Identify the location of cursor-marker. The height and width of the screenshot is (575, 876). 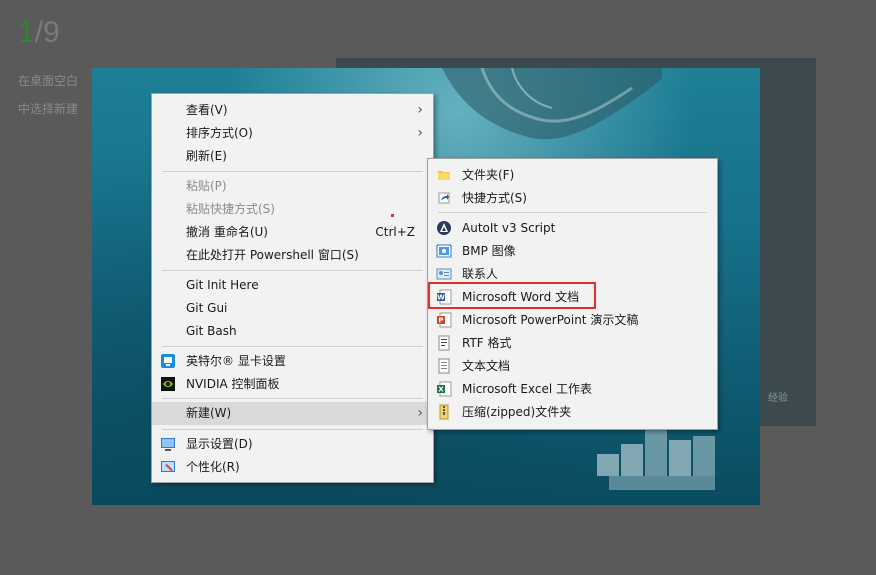
(392, 215).